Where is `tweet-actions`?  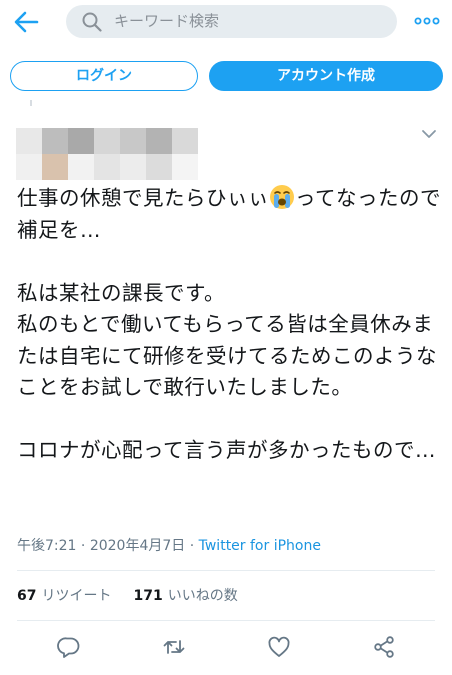 tweet-actions is located at coordinates (226, 647).